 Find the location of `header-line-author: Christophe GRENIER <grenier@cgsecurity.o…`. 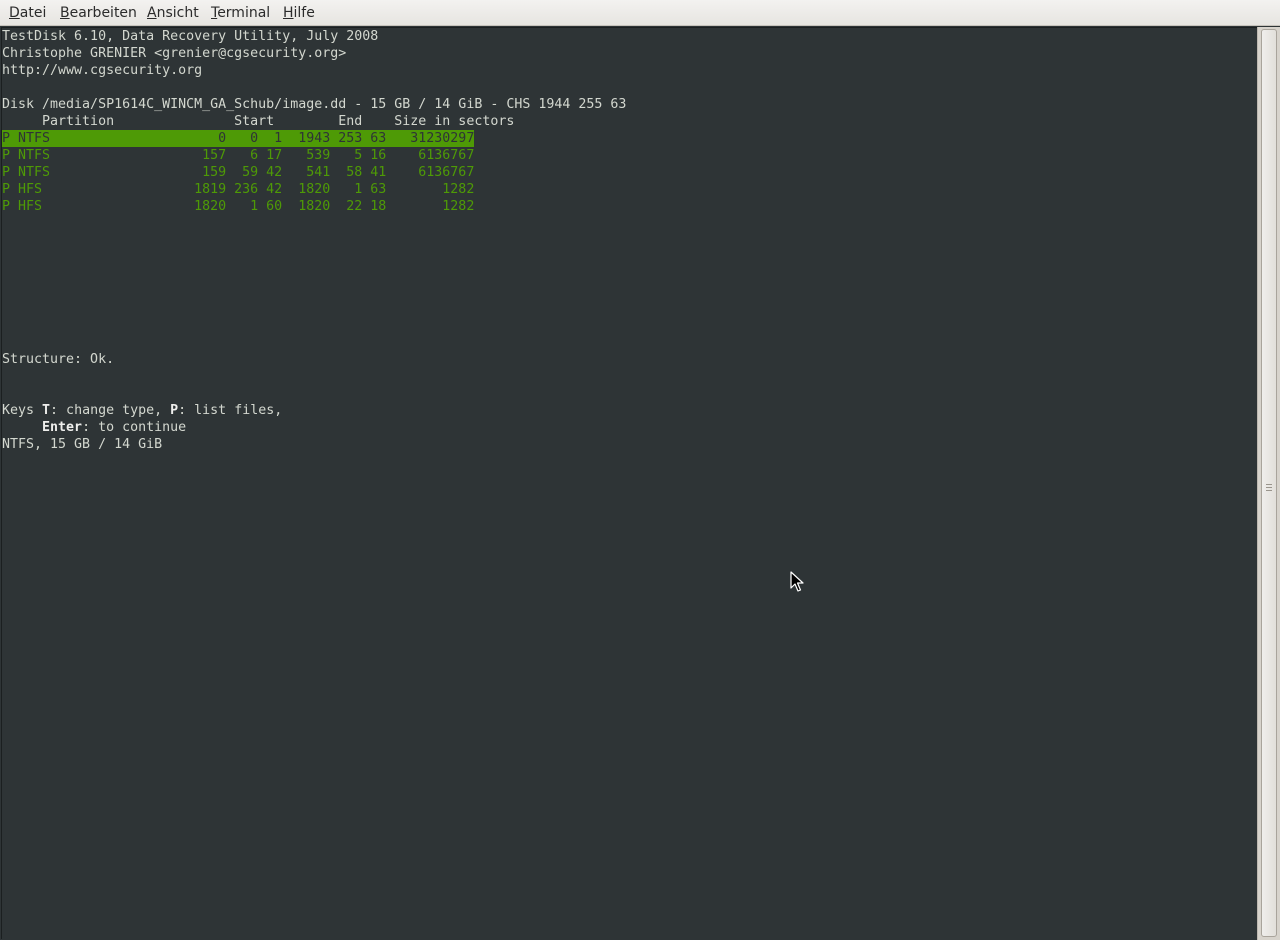

header-line-author: Christophe GRENIER <grenier@cgsecurity.o… is located at coordinates (174, 53).